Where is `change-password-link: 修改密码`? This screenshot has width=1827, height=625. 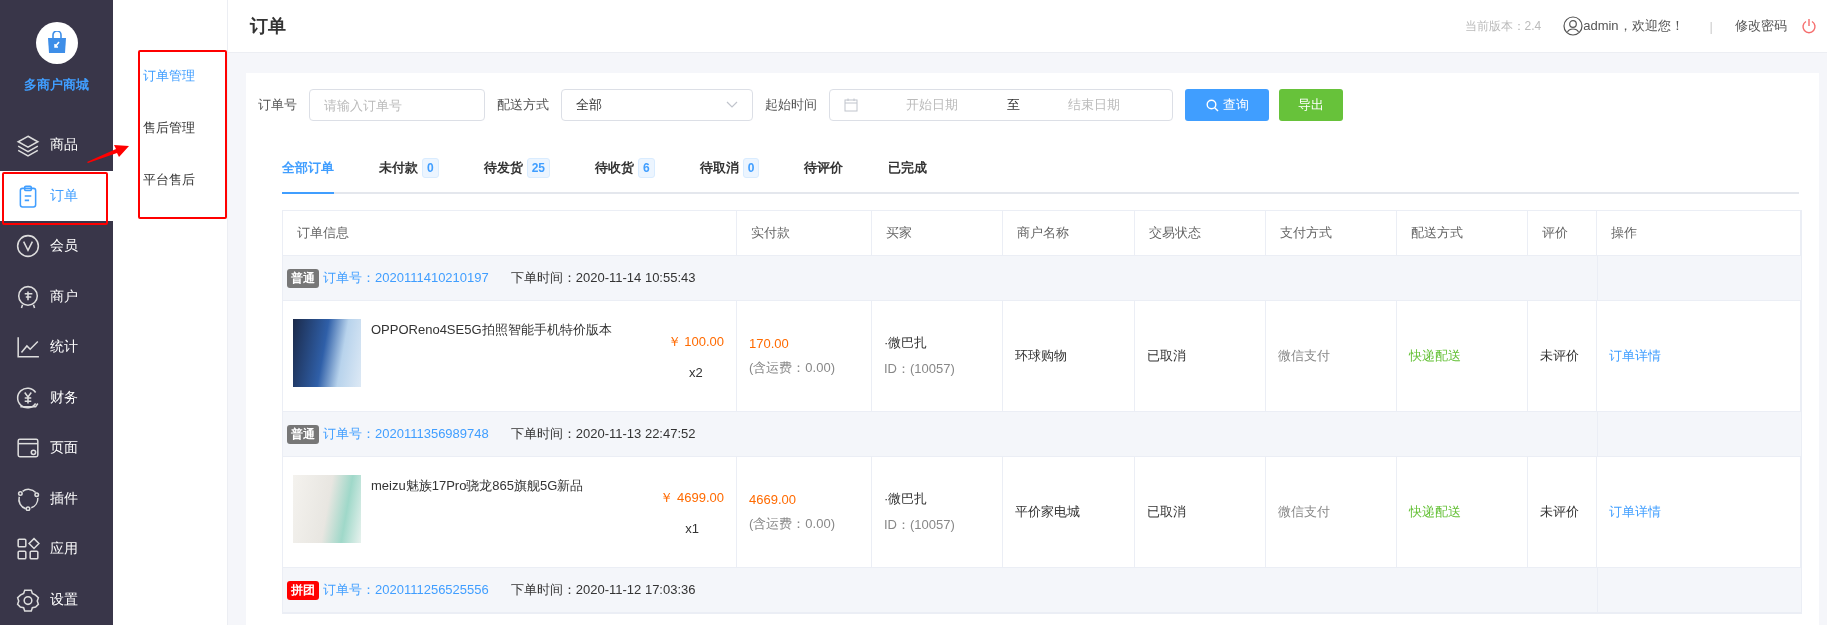
change-password-link: 修改密码 is located at coordinates (1761, 26).